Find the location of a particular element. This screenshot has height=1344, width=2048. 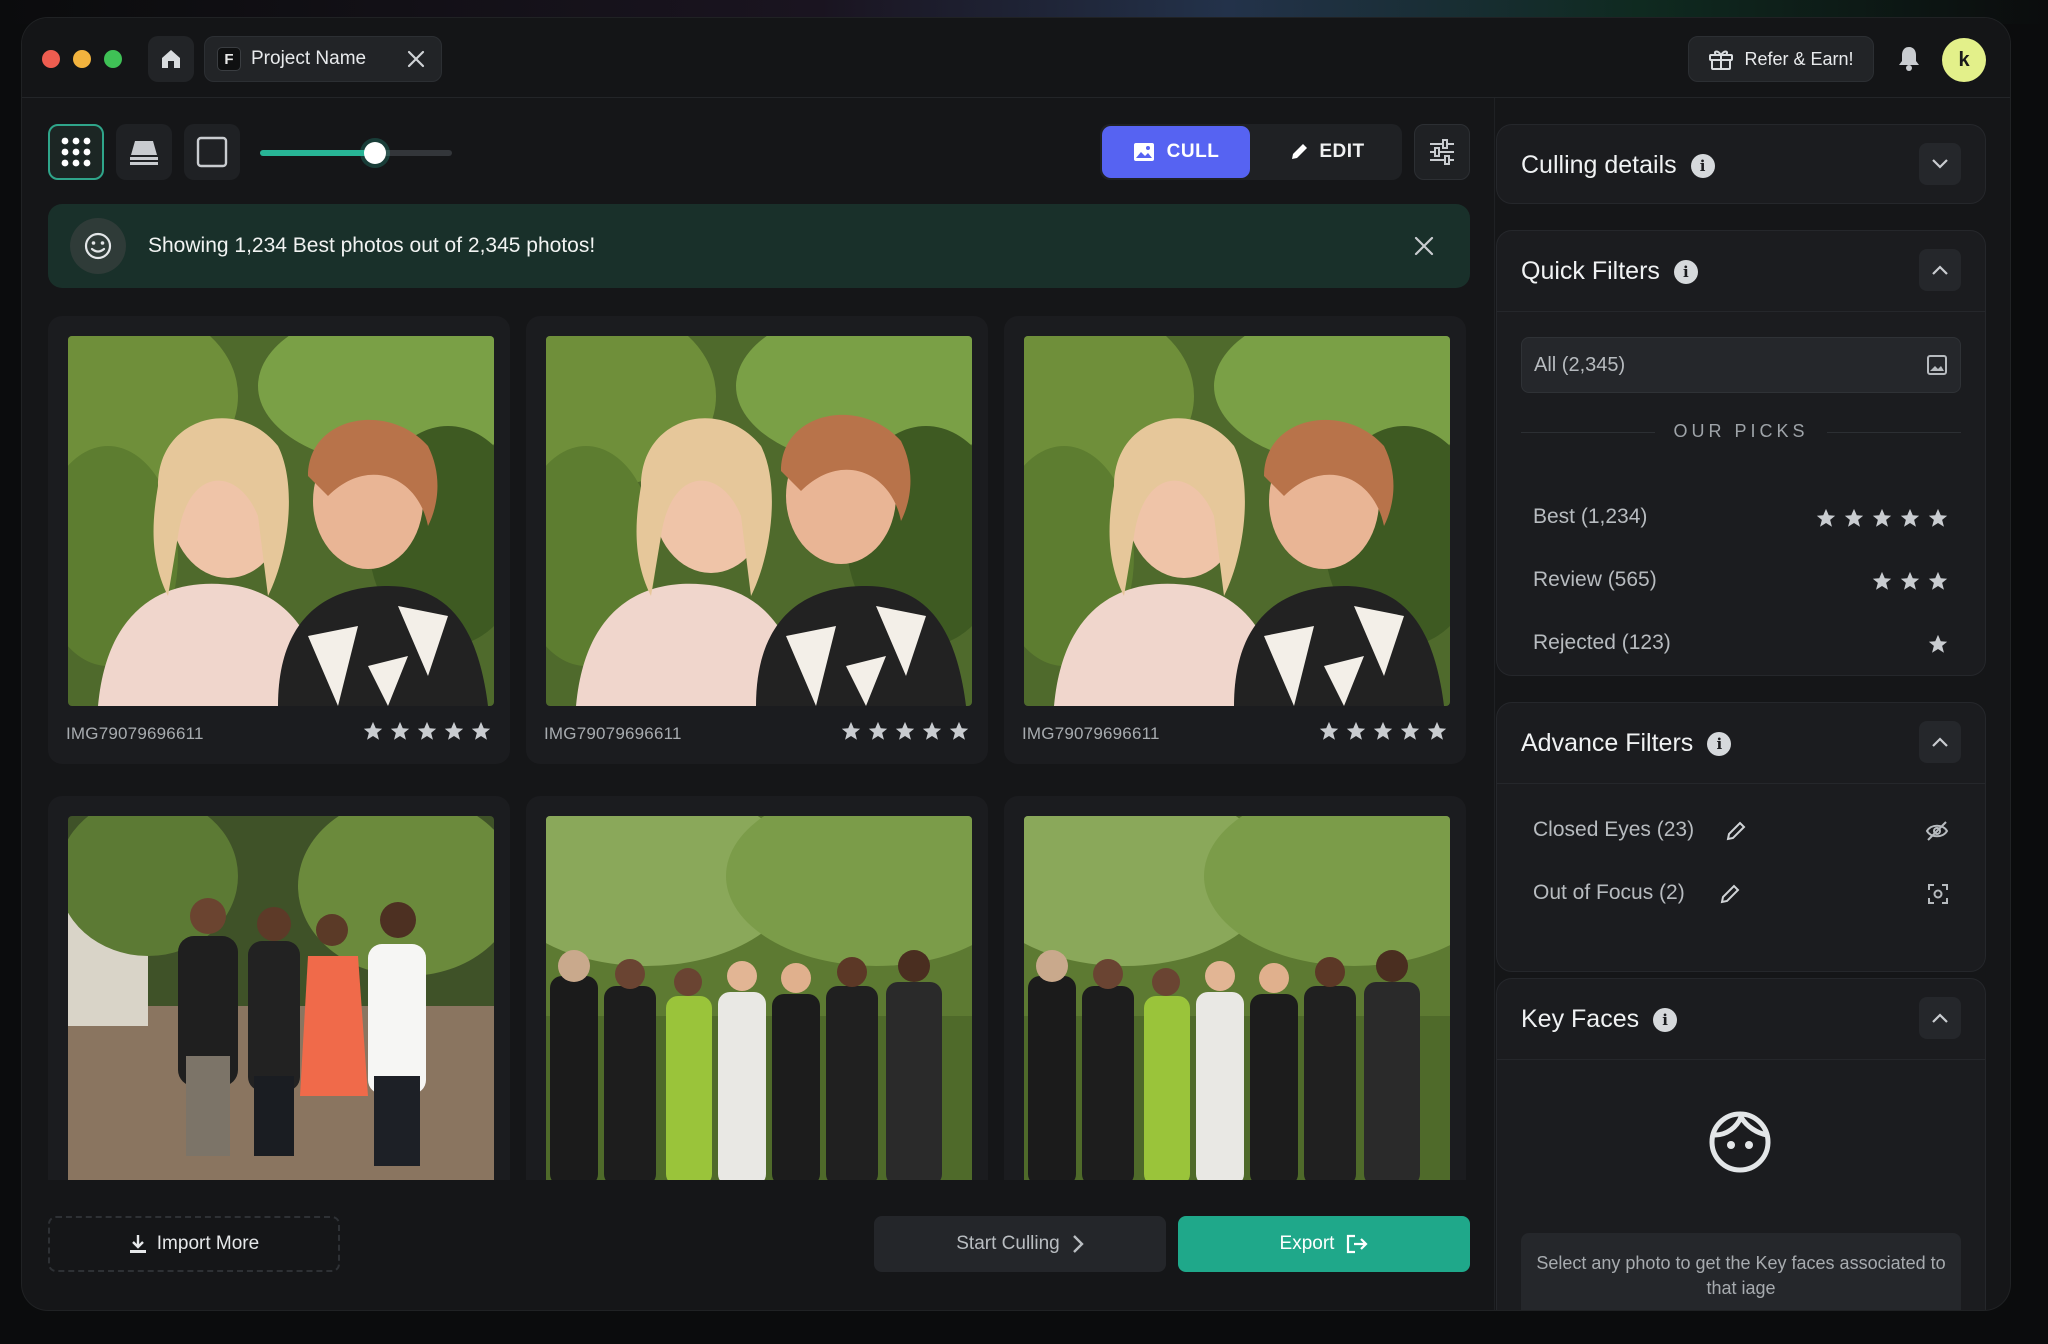

divider-line is located at coordinates (1894, 432).